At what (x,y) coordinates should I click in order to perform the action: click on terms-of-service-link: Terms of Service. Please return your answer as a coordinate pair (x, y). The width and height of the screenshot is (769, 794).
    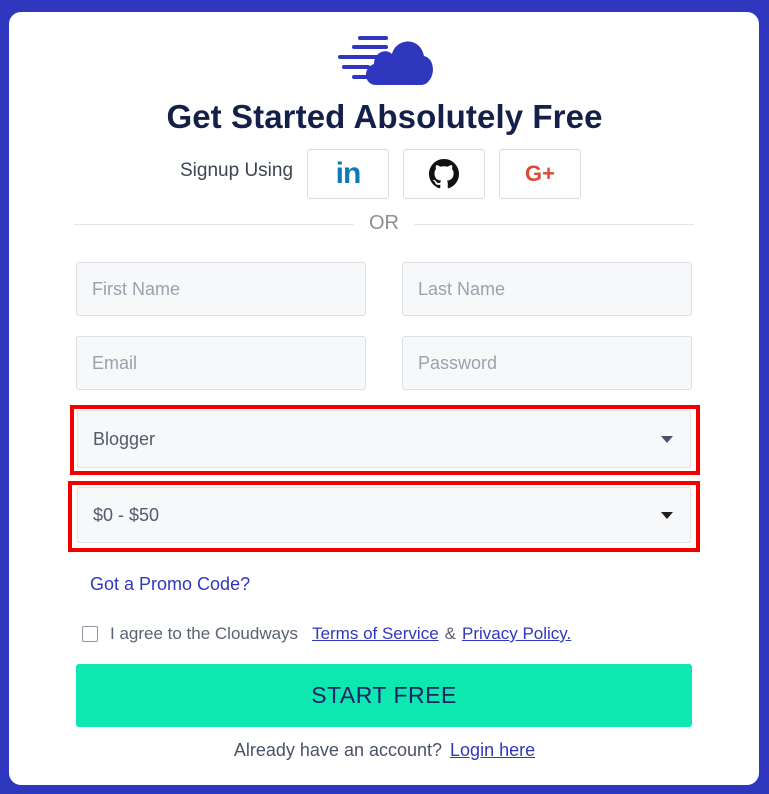
    Looking at the image, I should click on (375, 634).